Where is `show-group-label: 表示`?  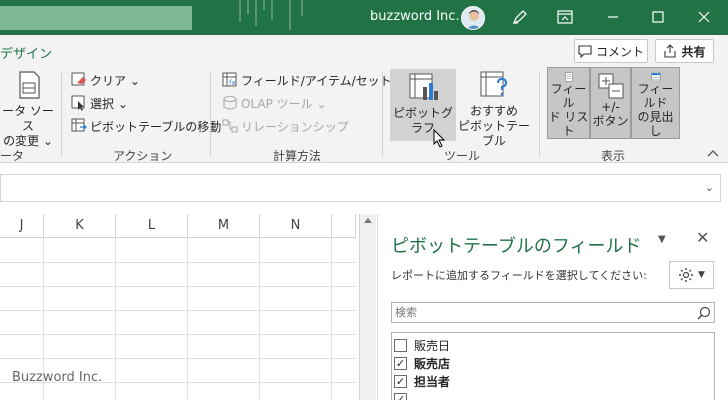
show-group-label: 表示 is located at coordinates (613, 156).